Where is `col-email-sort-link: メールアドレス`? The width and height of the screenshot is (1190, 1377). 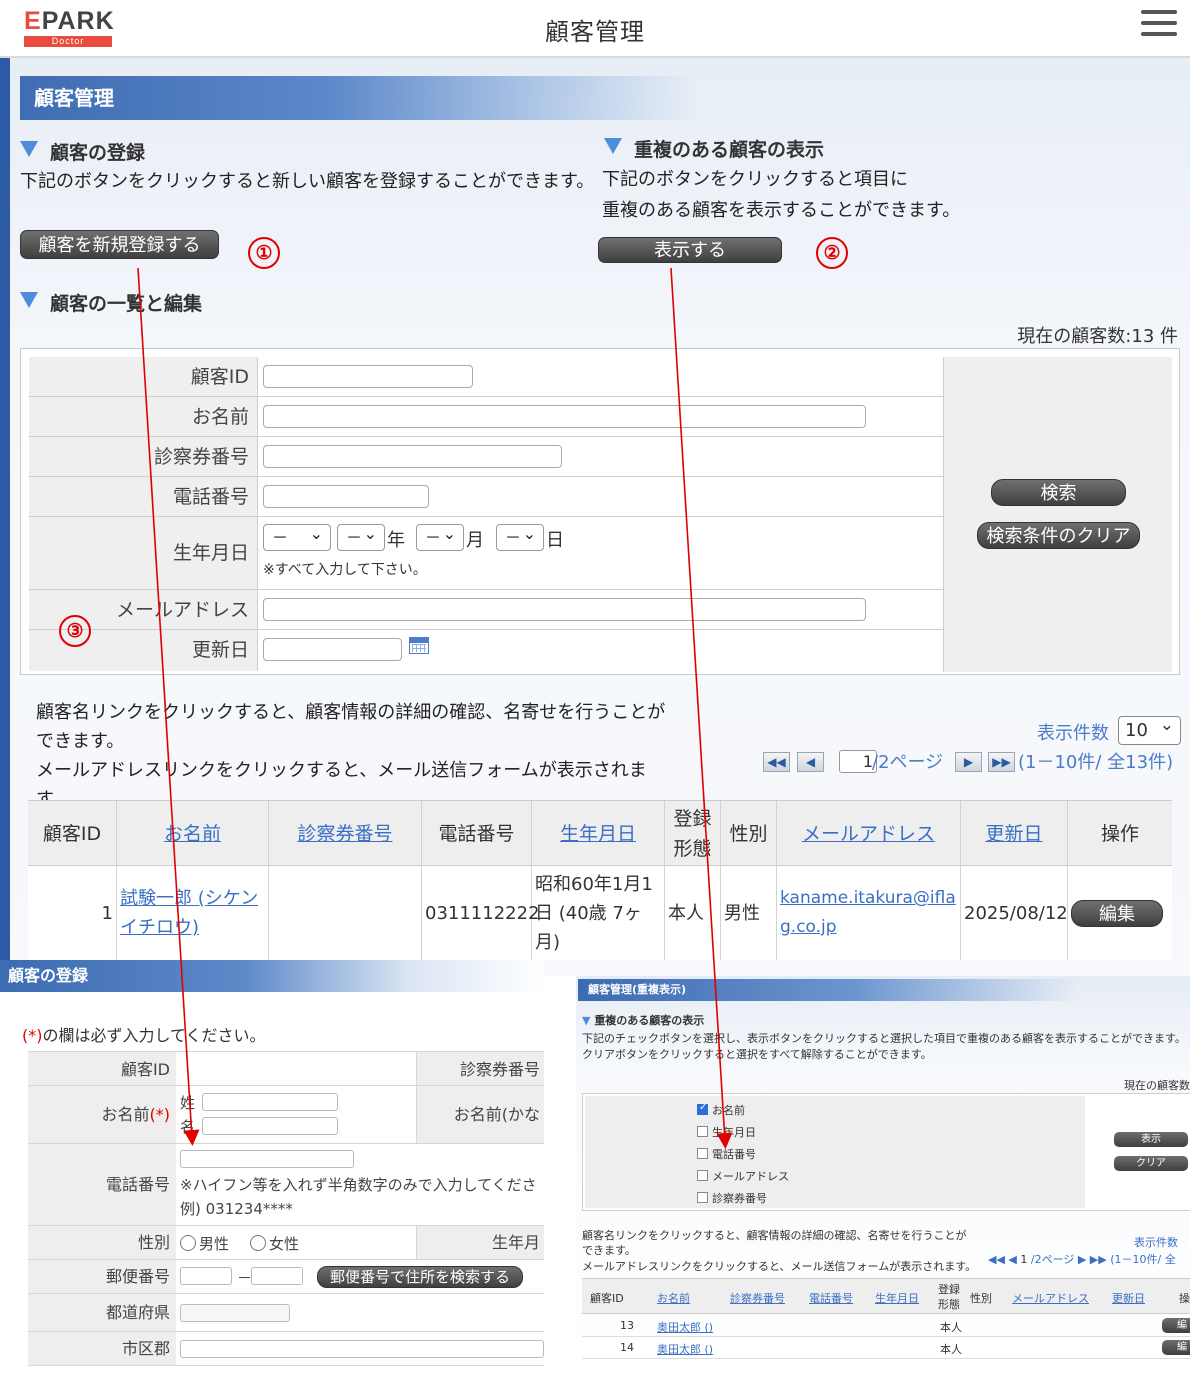 col-email-sort-link: メールアドレス is located at coordinates (869, 834).